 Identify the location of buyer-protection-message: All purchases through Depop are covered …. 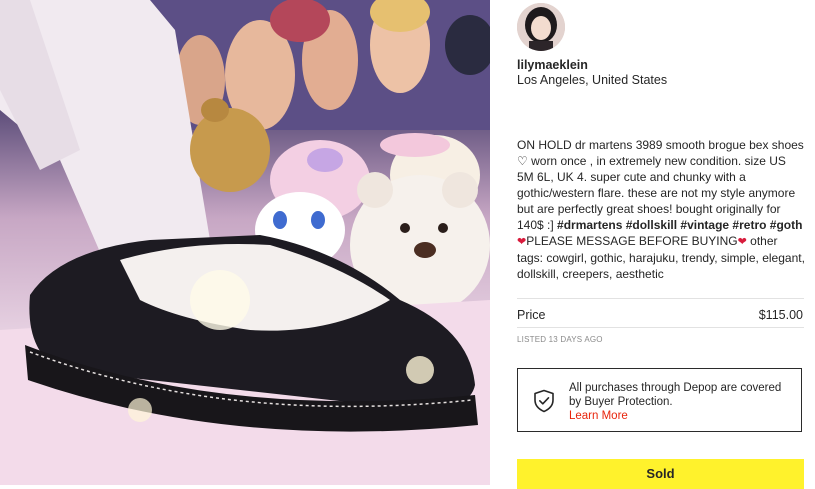
(675, 395).